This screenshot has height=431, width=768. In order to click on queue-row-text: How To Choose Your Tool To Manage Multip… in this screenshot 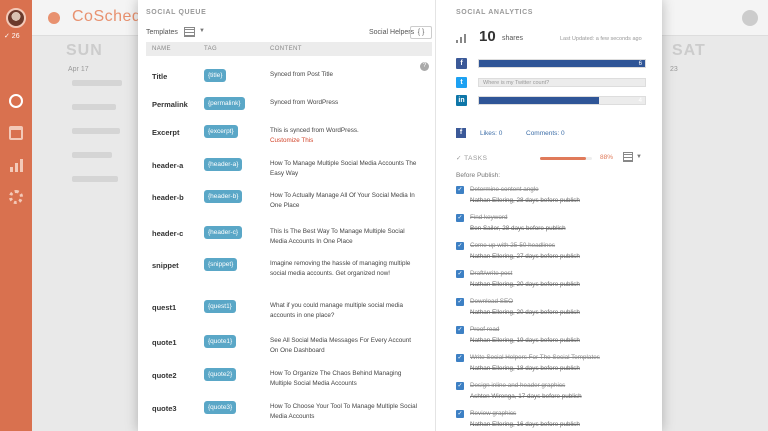, I will do `click(344, 411)`.